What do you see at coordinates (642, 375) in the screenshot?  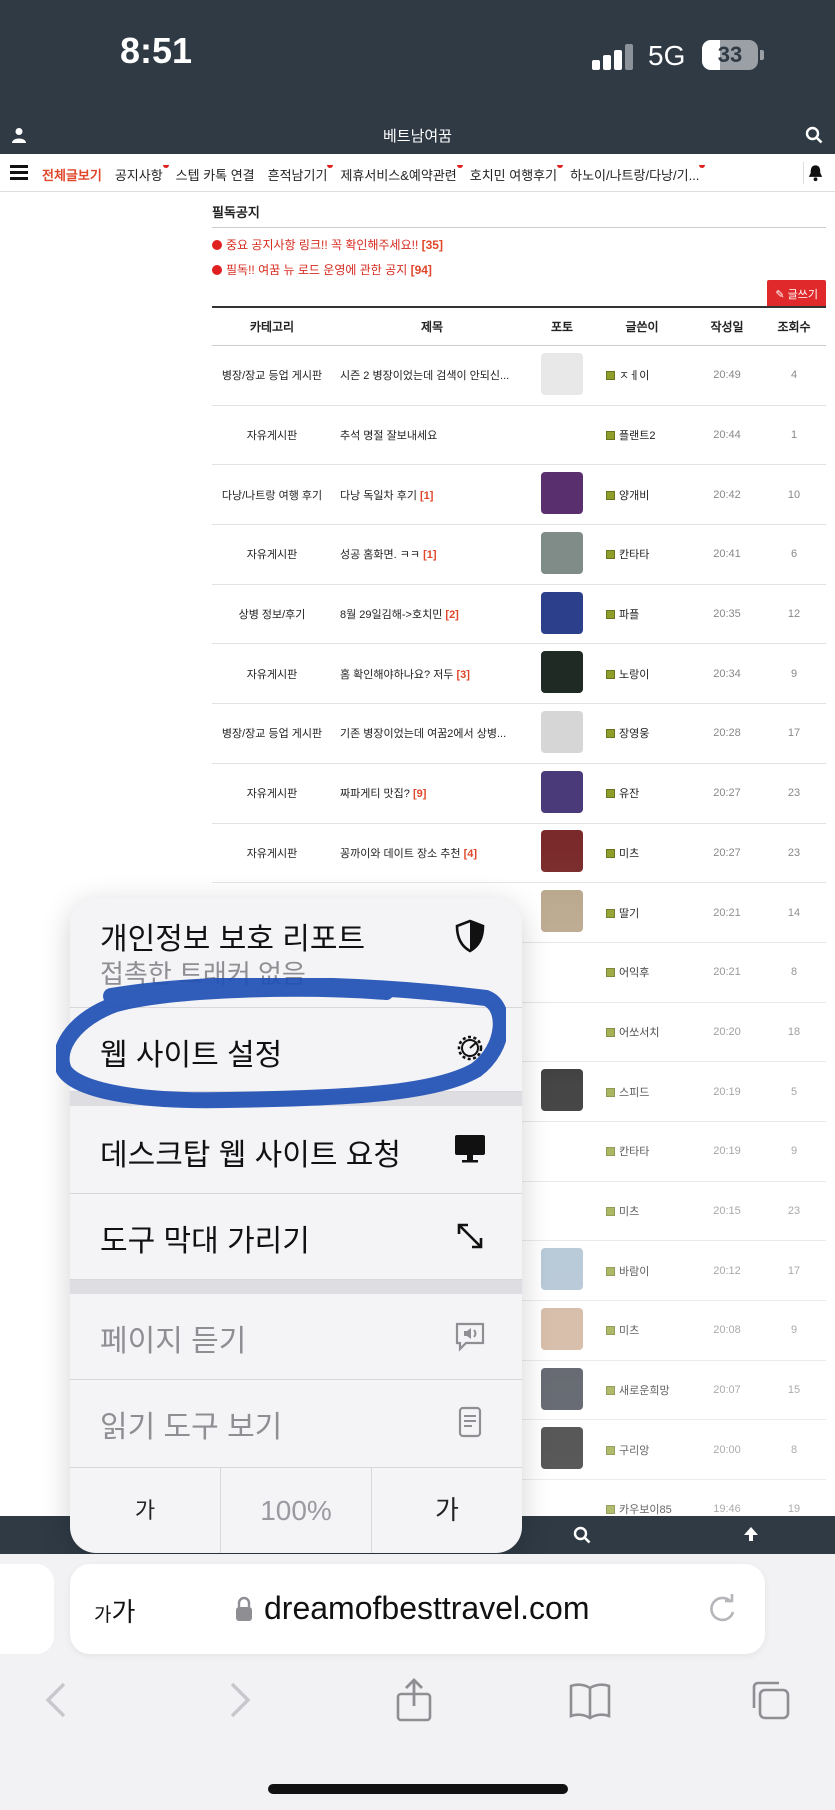 I see `row-author: ㅈㅔ이` at bounding box center [642, 375].